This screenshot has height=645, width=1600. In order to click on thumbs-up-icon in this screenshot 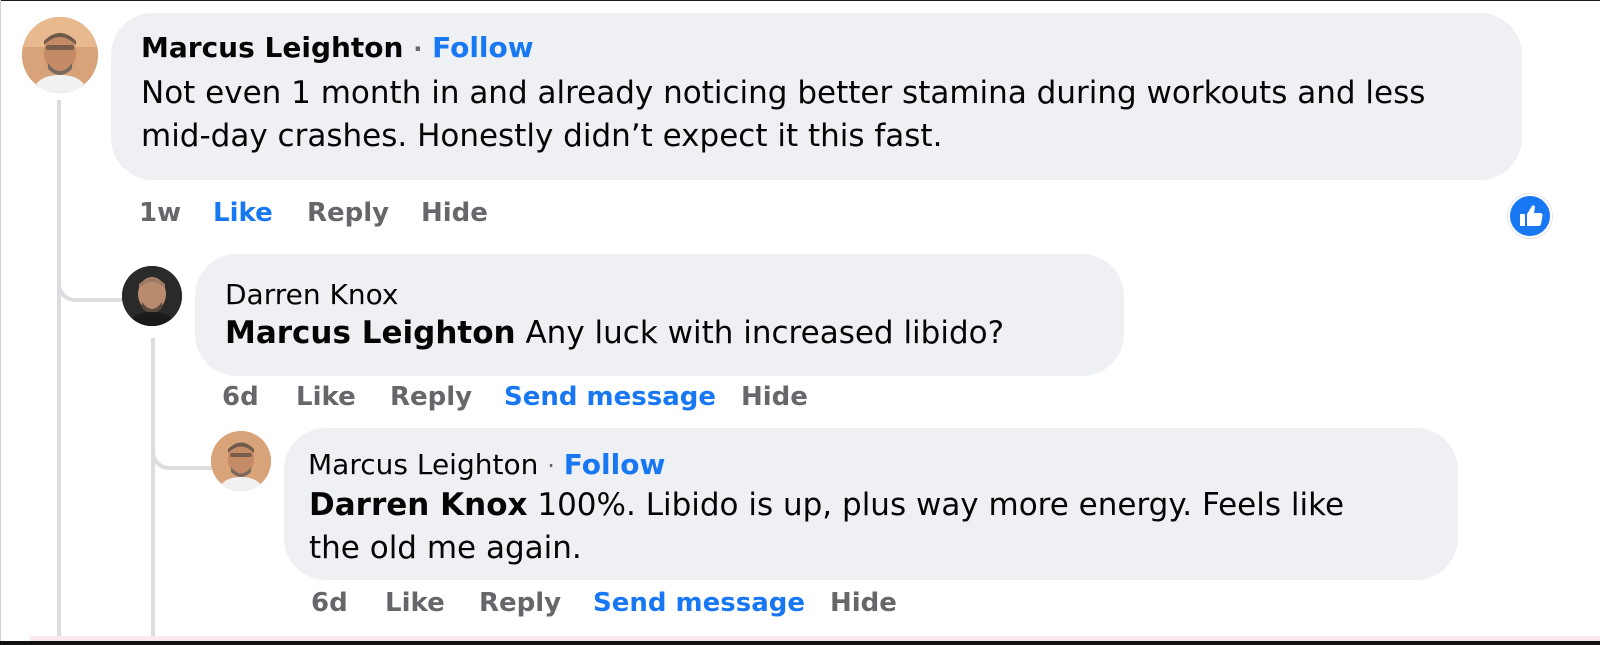, I will do `click(1531, 215)`.